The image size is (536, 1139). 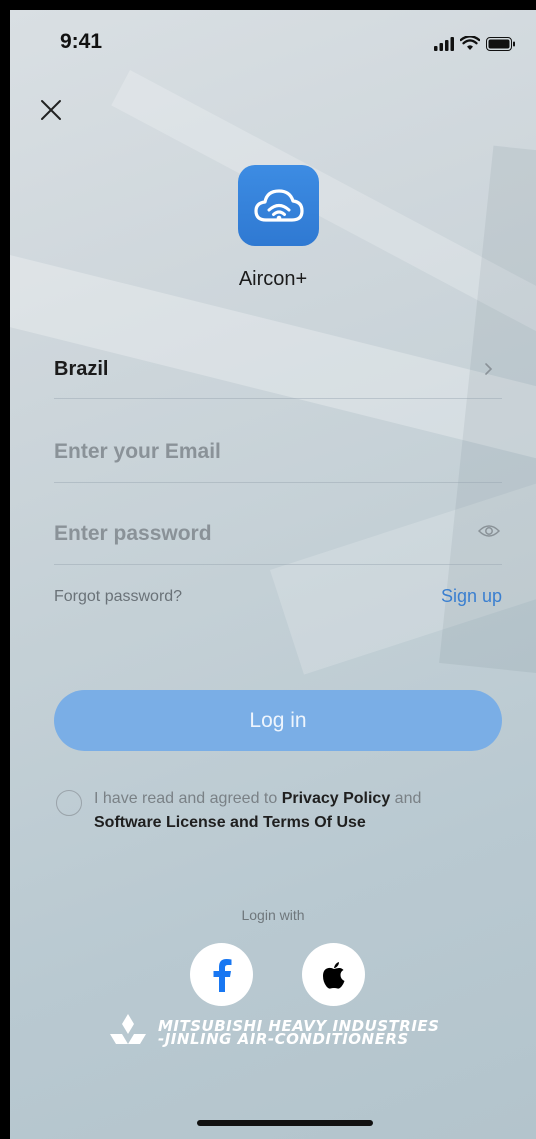 I want to click on password-row, so click(x=278, y=534).